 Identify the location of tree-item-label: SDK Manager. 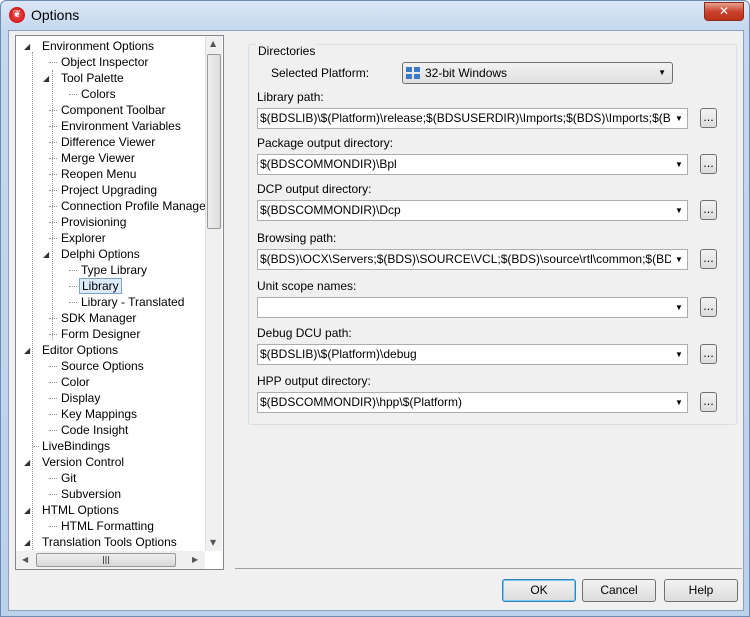
(99, 318).